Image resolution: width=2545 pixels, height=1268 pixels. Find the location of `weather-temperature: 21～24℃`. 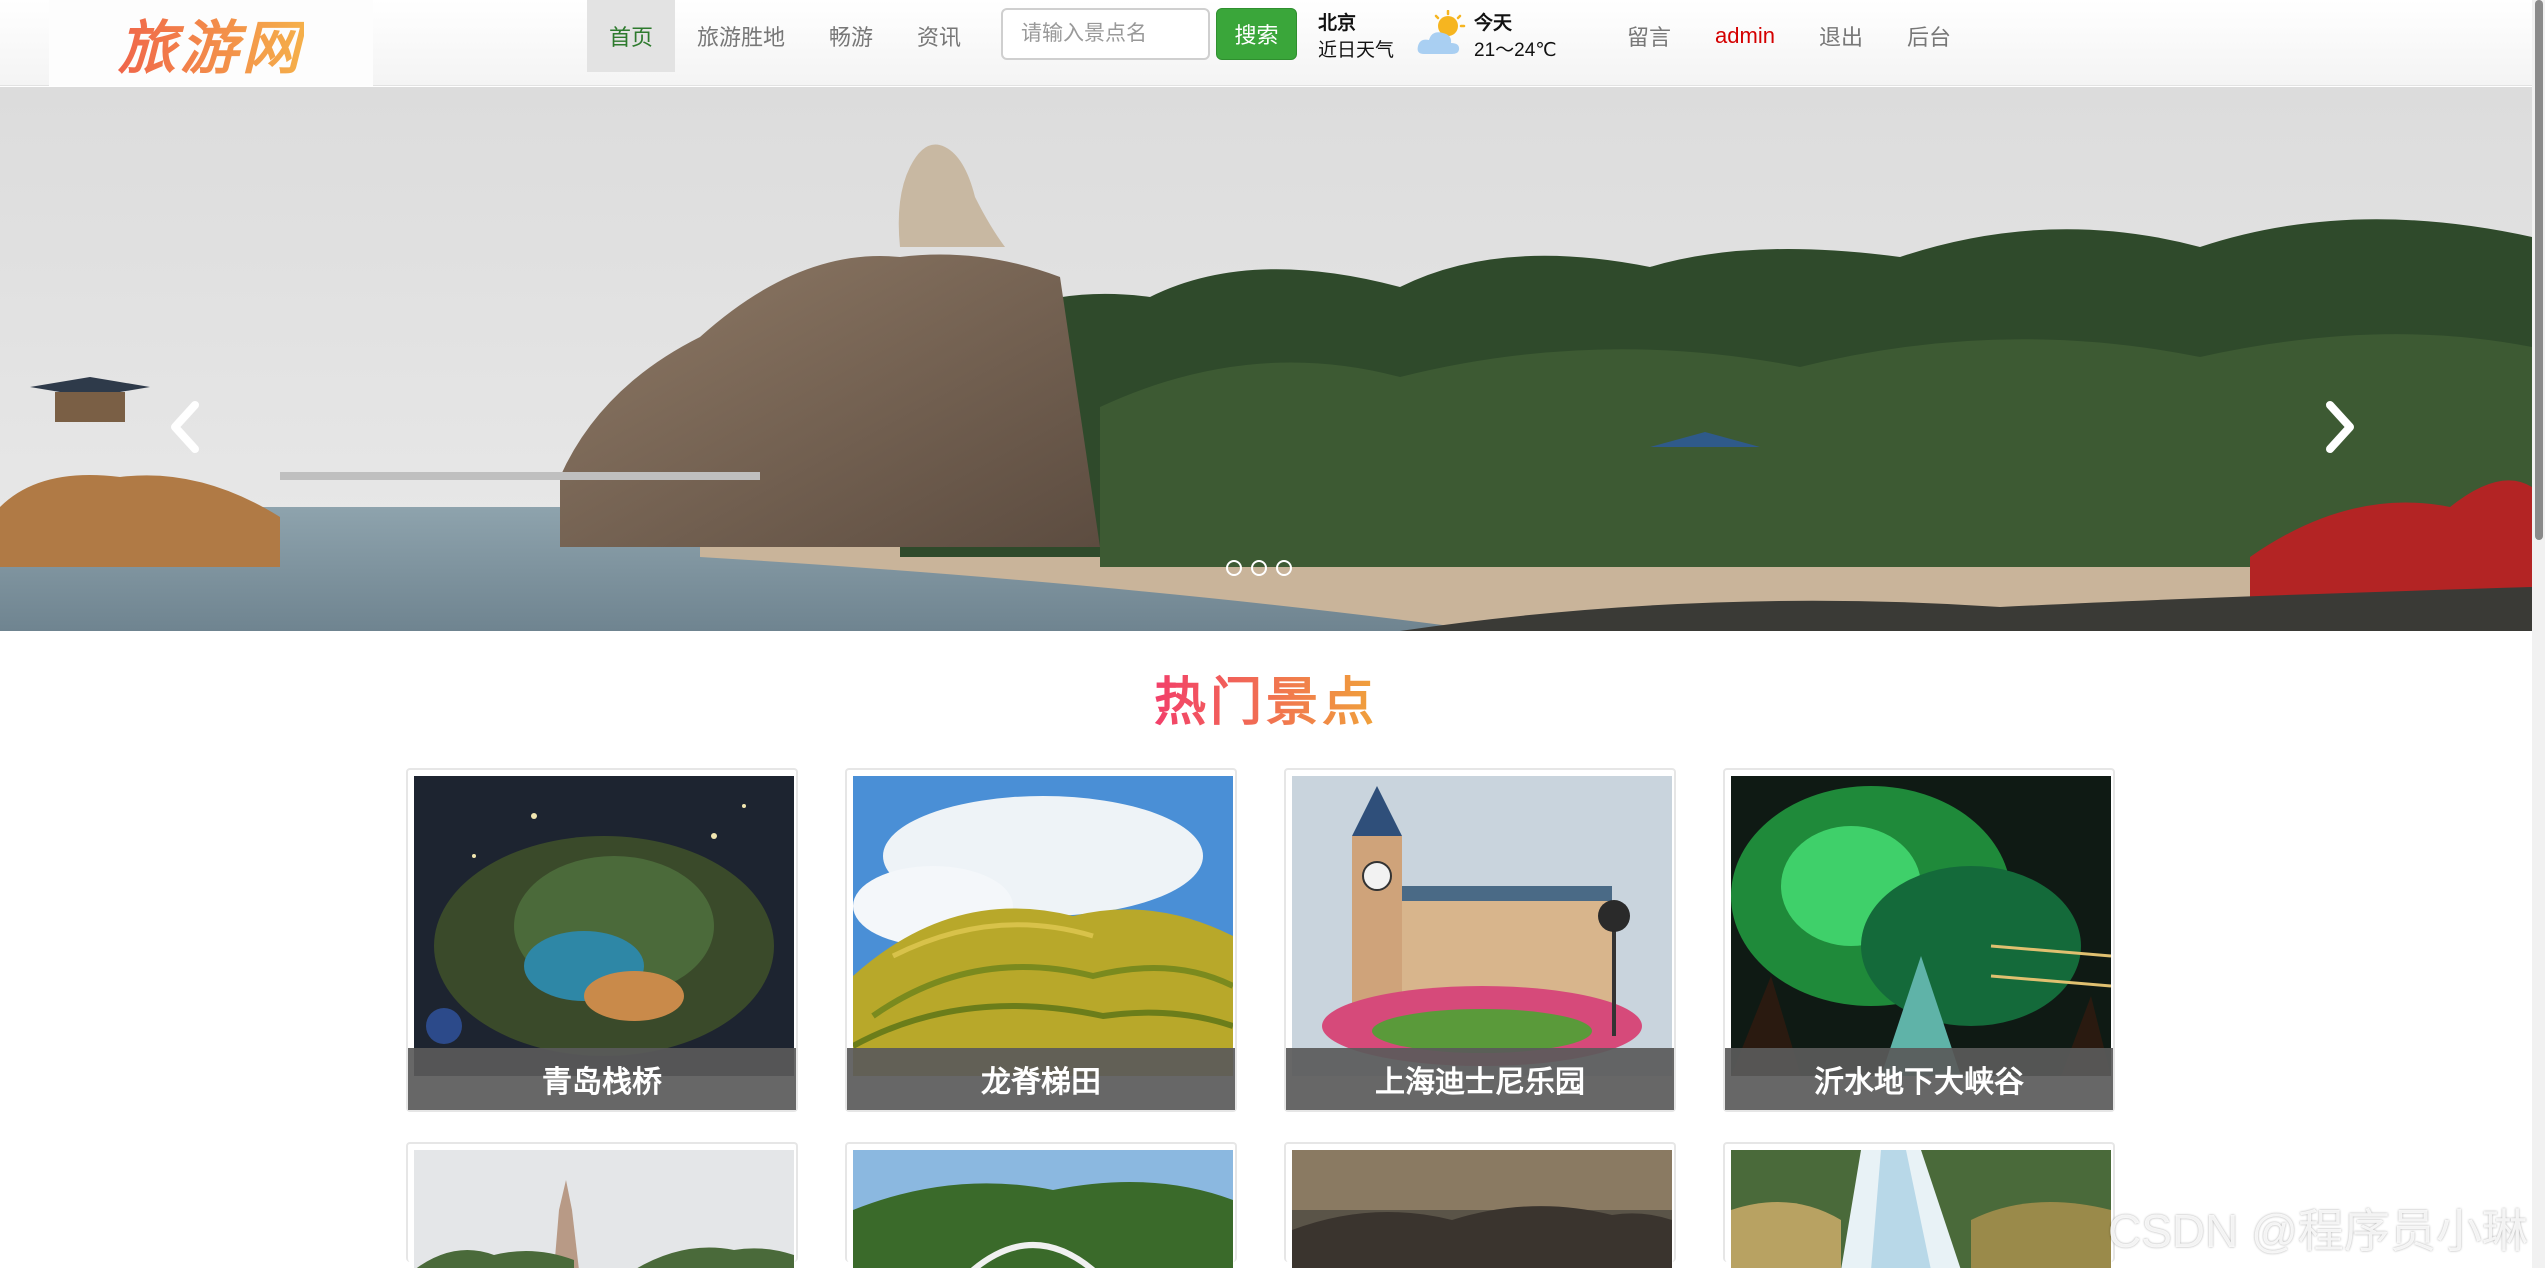

weather-temperature: 21～24℃ is located at coordinates (1515, 50).